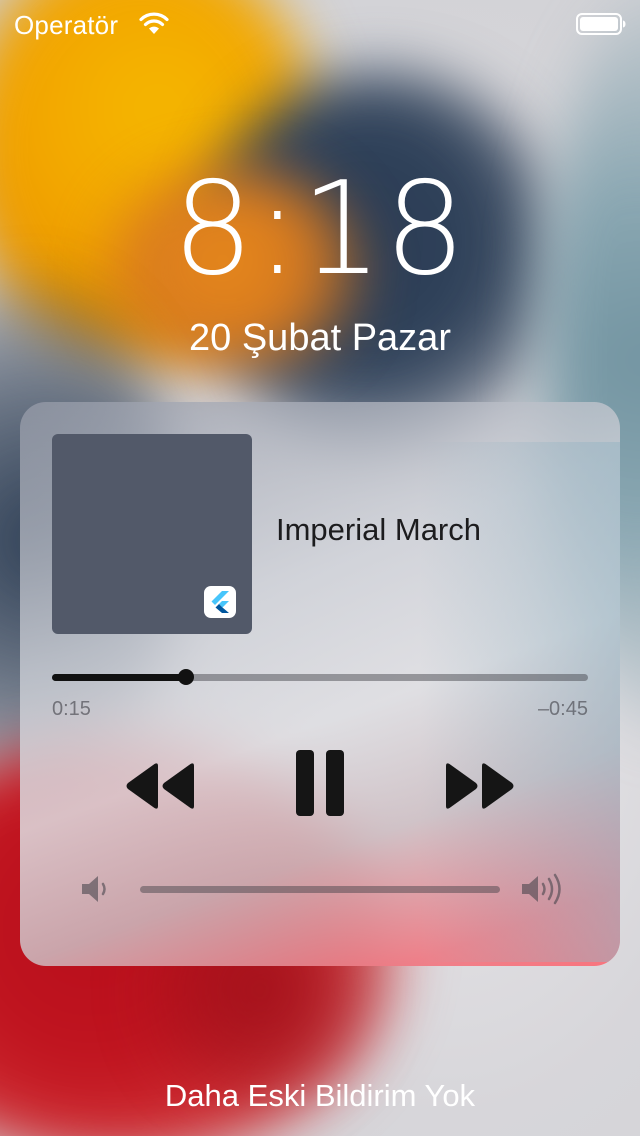 The image size is (640, 1136). What do you see at coordinates (562, 709) in the screenshot?
I see `remaining-time: –0:45` at bounding box center [562, 709].